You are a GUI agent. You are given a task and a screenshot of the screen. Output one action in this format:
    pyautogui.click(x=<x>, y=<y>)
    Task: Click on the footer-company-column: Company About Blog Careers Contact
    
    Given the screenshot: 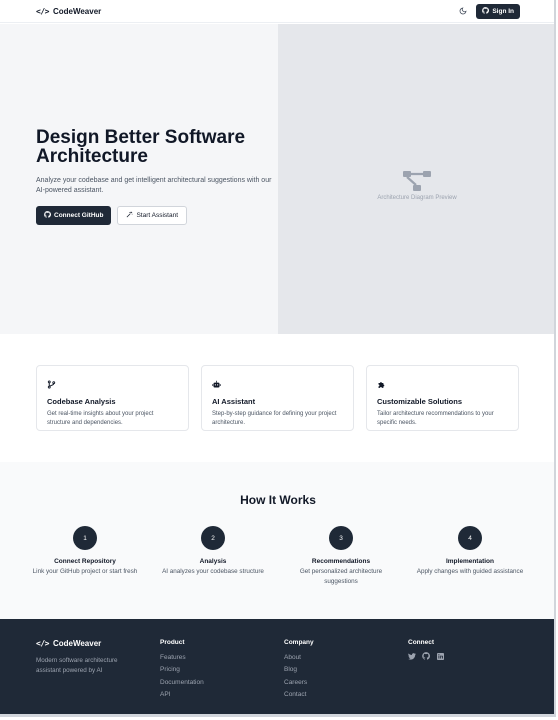 What is the action you would take?
    pyautogui.click(x=299, y=670)
    